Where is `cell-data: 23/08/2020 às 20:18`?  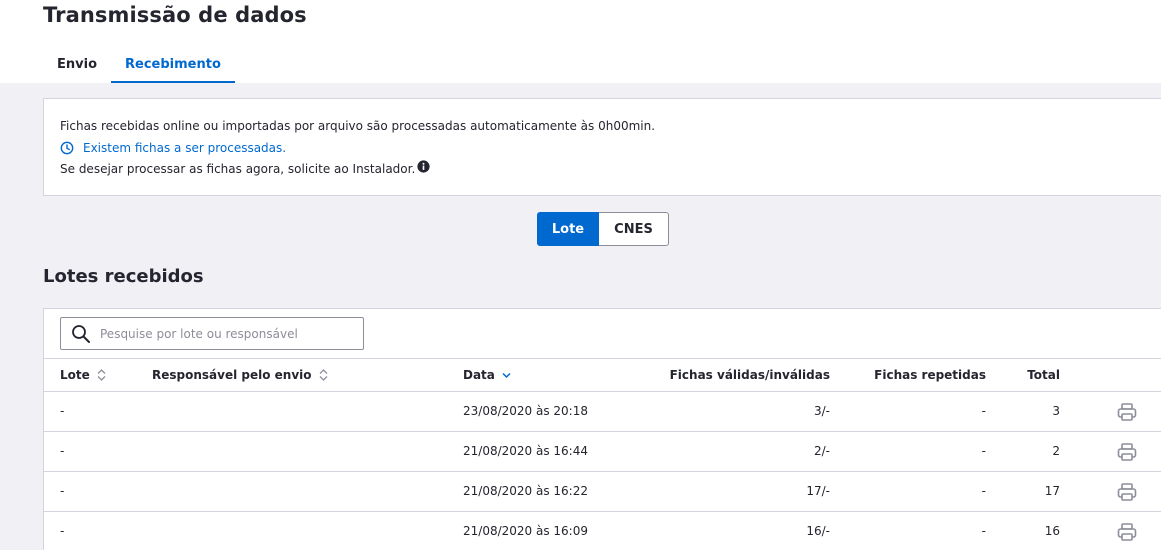
cell-data: 23/08/2020 às 20:18 is located at coordinates (525, 411).